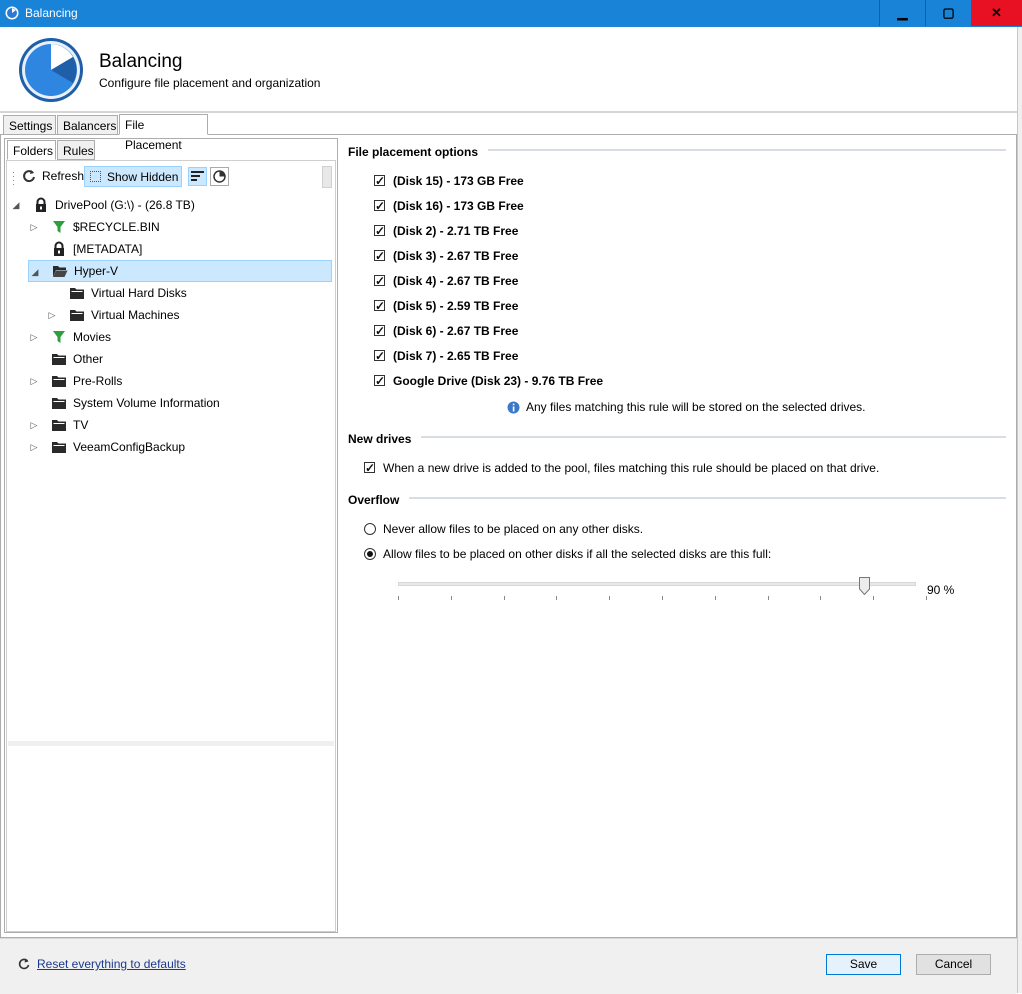 This screenshot has width=1022, height=994. I want to click on tree-item-label: Hyper-V, so click(96, 271).